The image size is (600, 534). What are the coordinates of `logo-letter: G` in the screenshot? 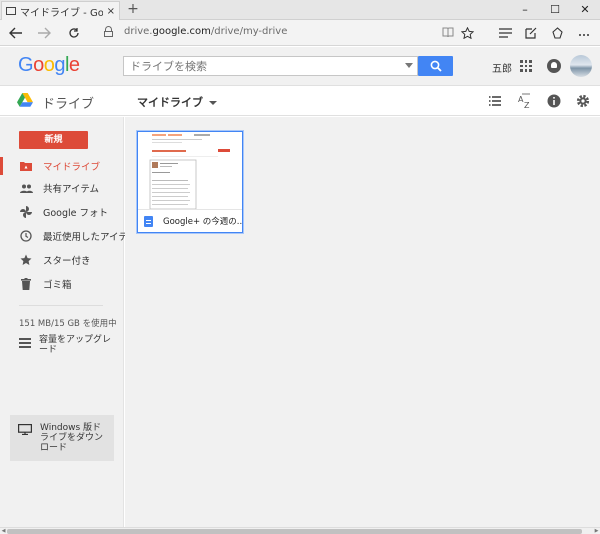 It's located at (26, 65).